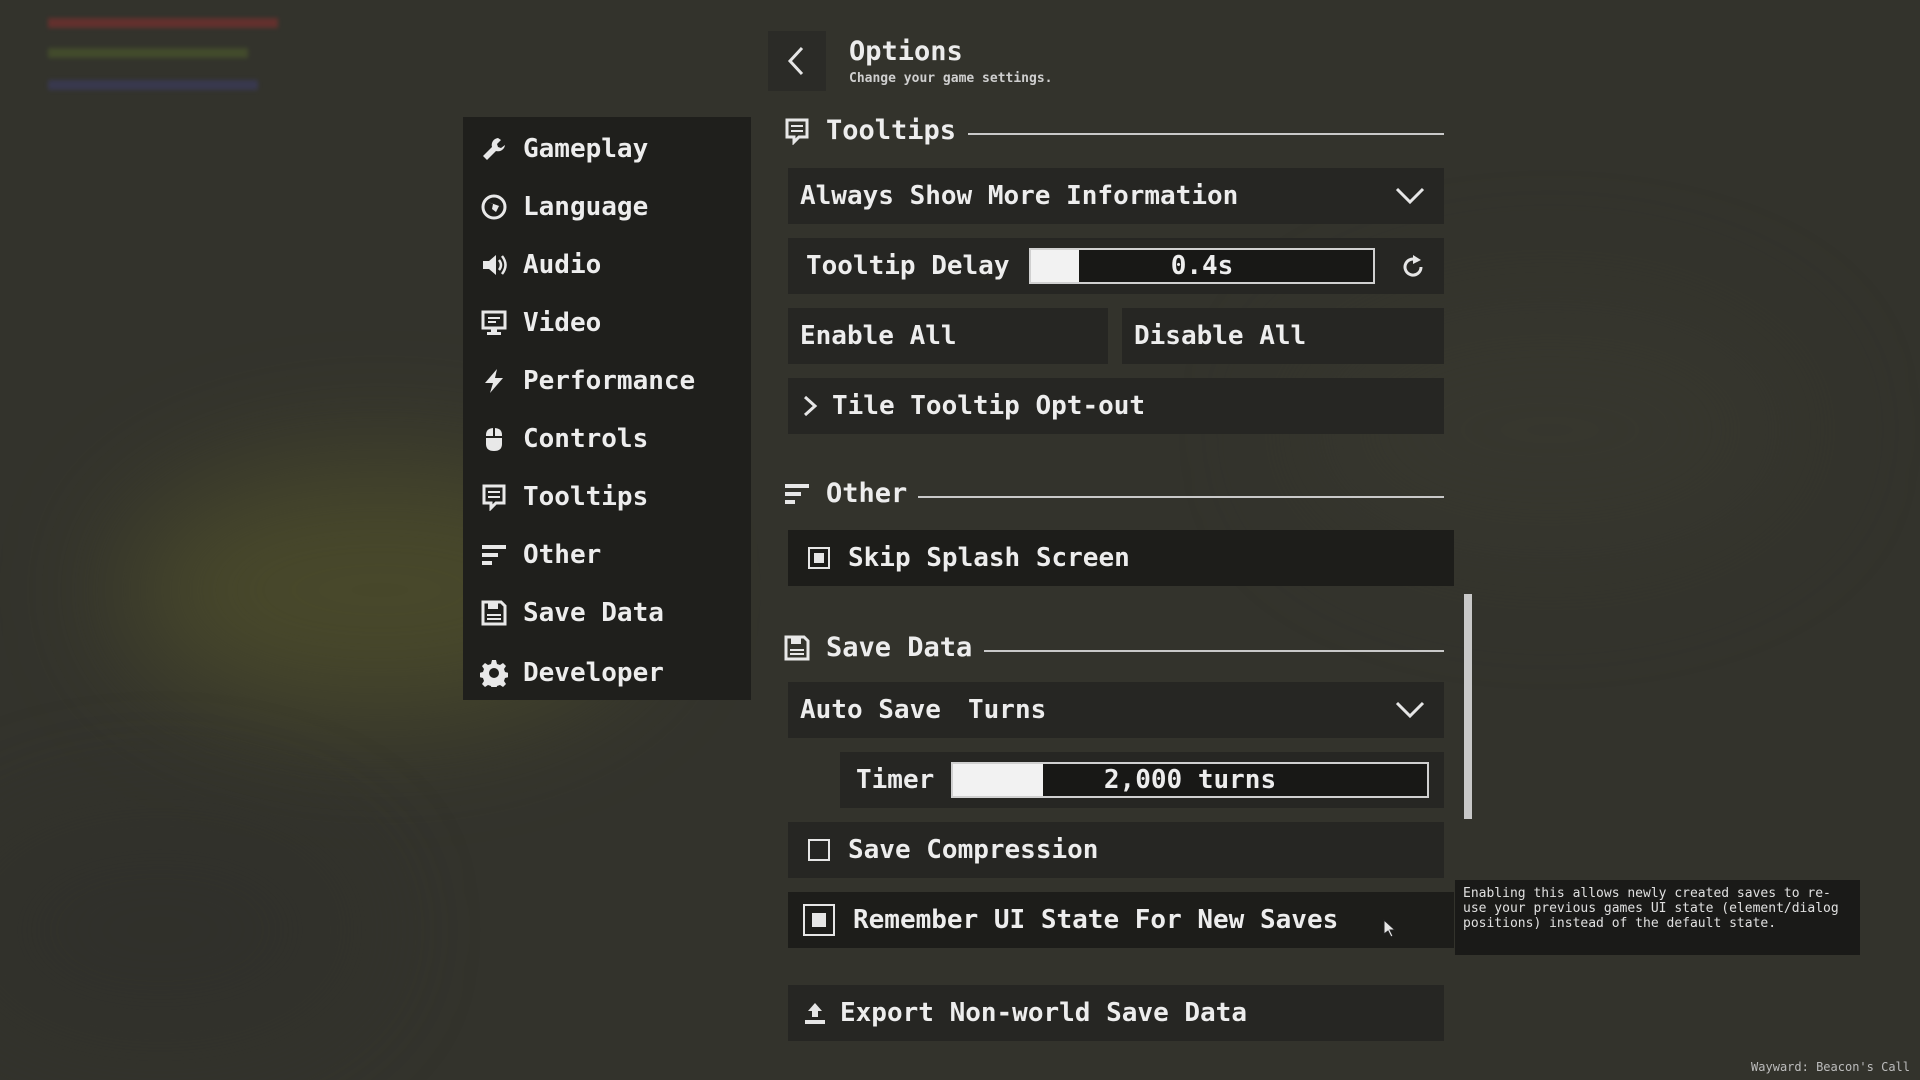  I want to click on page-title: Options, so click(906, 51).